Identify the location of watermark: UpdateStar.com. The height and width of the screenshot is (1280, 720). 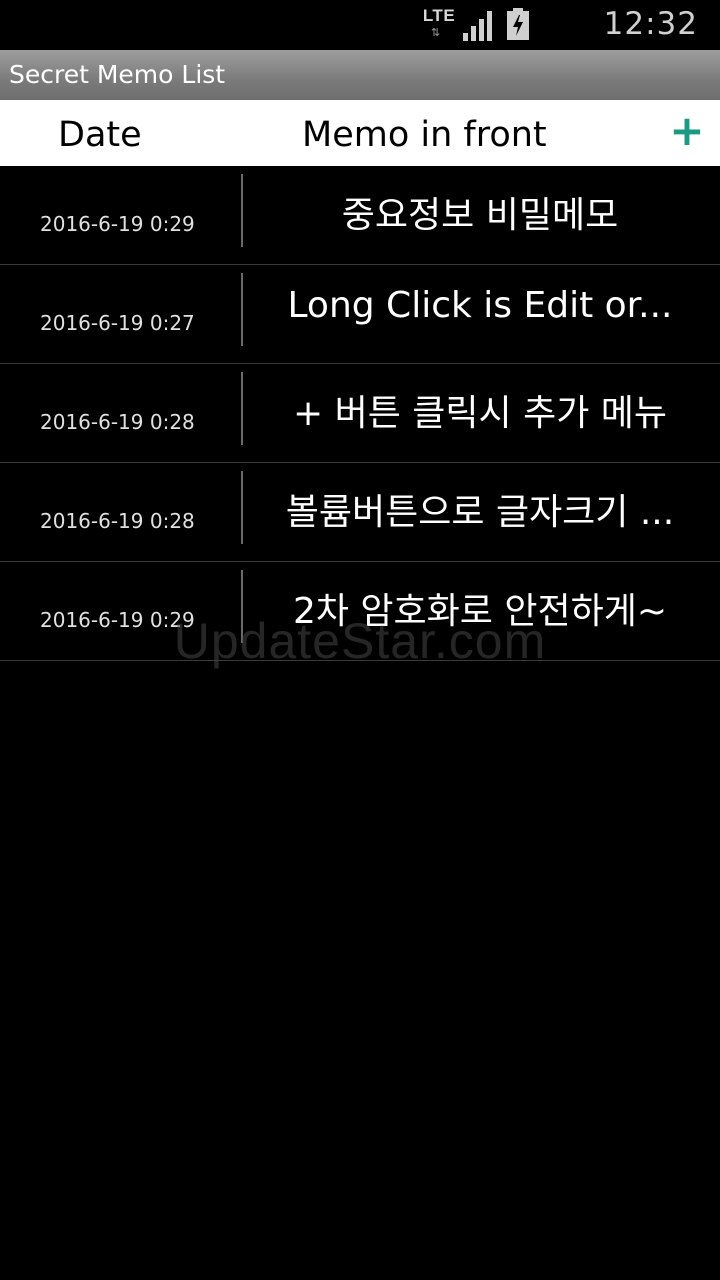
(360, 641).